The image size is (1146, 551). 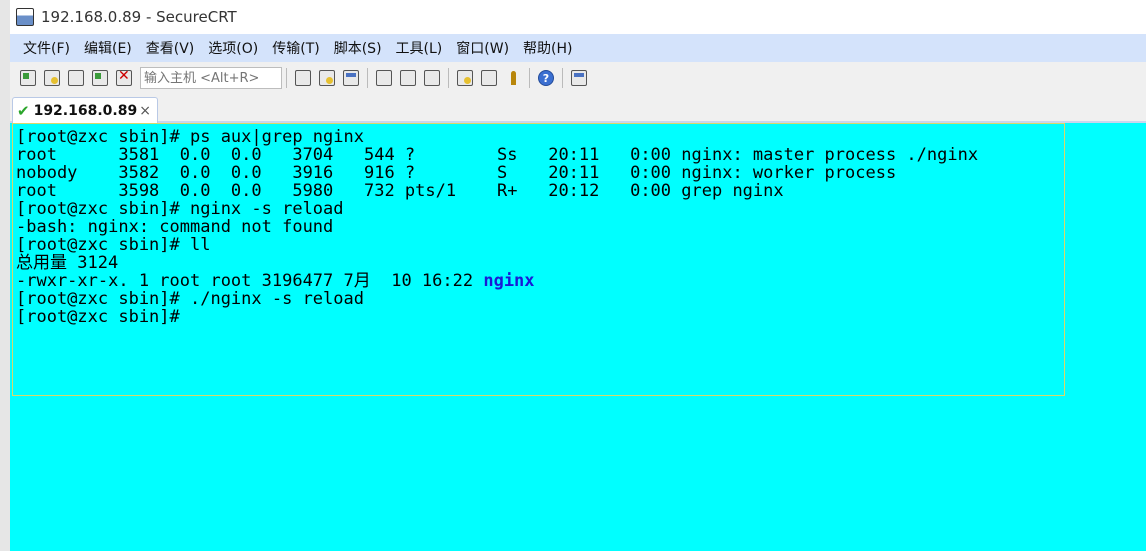 What do you see at coordinates (509, 281) in the screenshot?
I see `terminal-highlight-filename: nginx` at bounding box center [509, 281].